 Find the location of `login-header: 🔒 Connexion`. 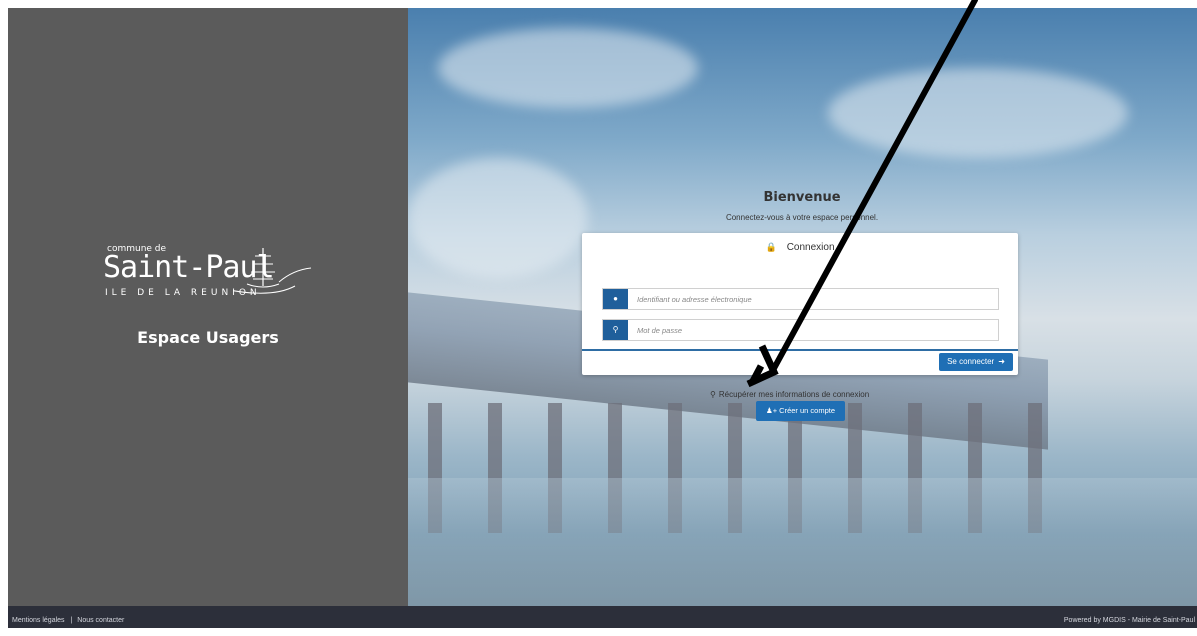

login-header: 🔒 Connexion is located at coordinates (800, 247).